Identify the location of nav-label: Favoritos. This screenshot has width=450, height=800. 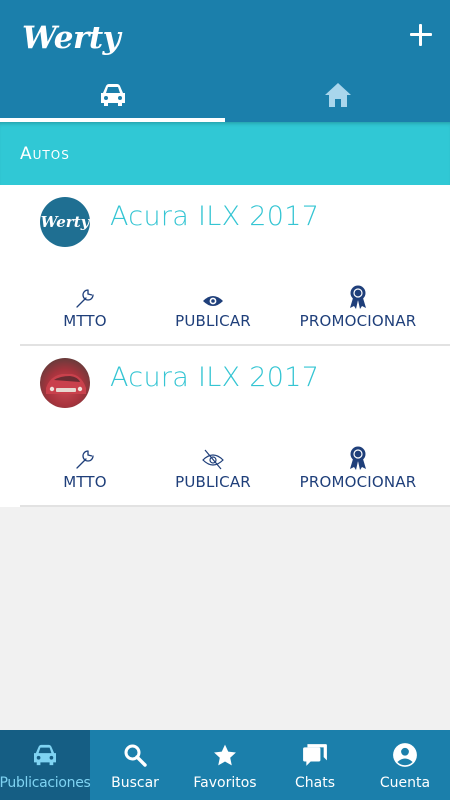
(225, 783).